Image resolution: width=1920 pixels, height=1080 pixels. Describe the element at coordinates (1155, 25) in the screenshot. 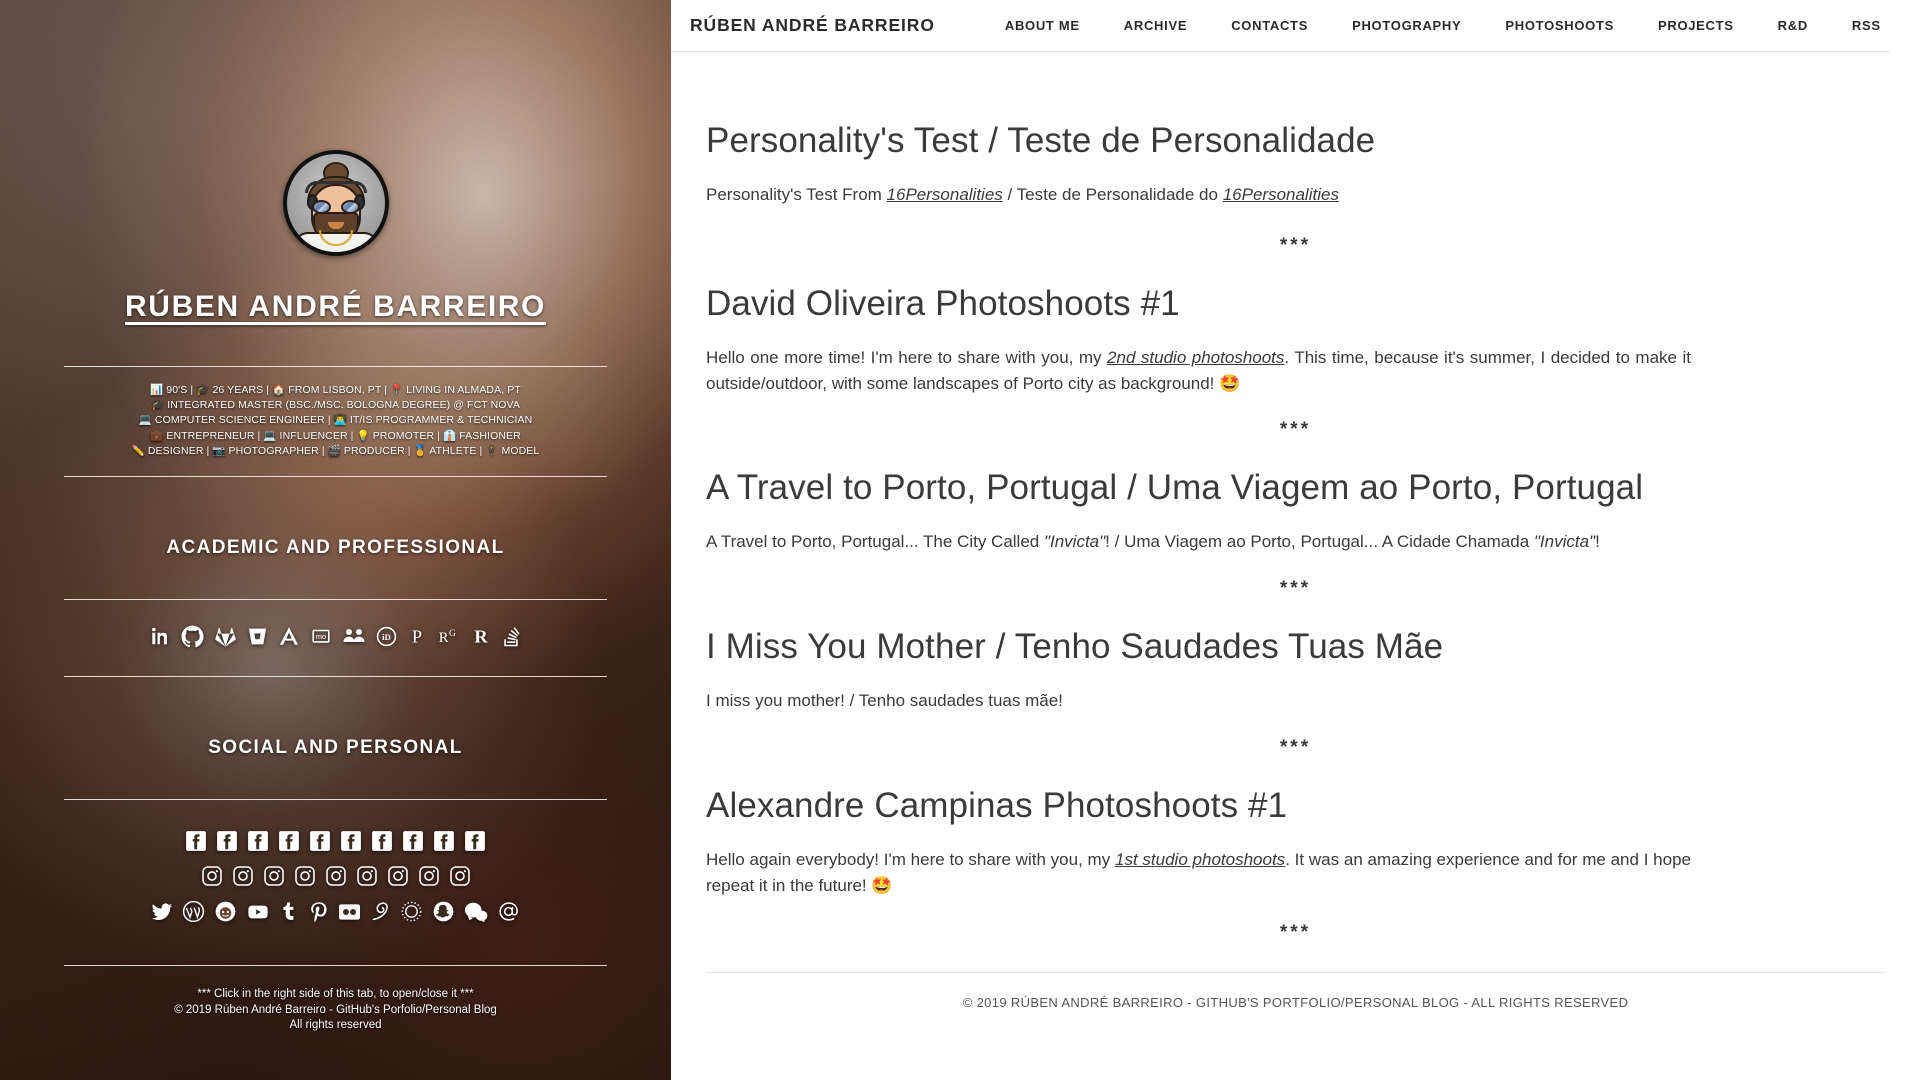

I see `nav-item-archive: ARCHIVE` at that location.